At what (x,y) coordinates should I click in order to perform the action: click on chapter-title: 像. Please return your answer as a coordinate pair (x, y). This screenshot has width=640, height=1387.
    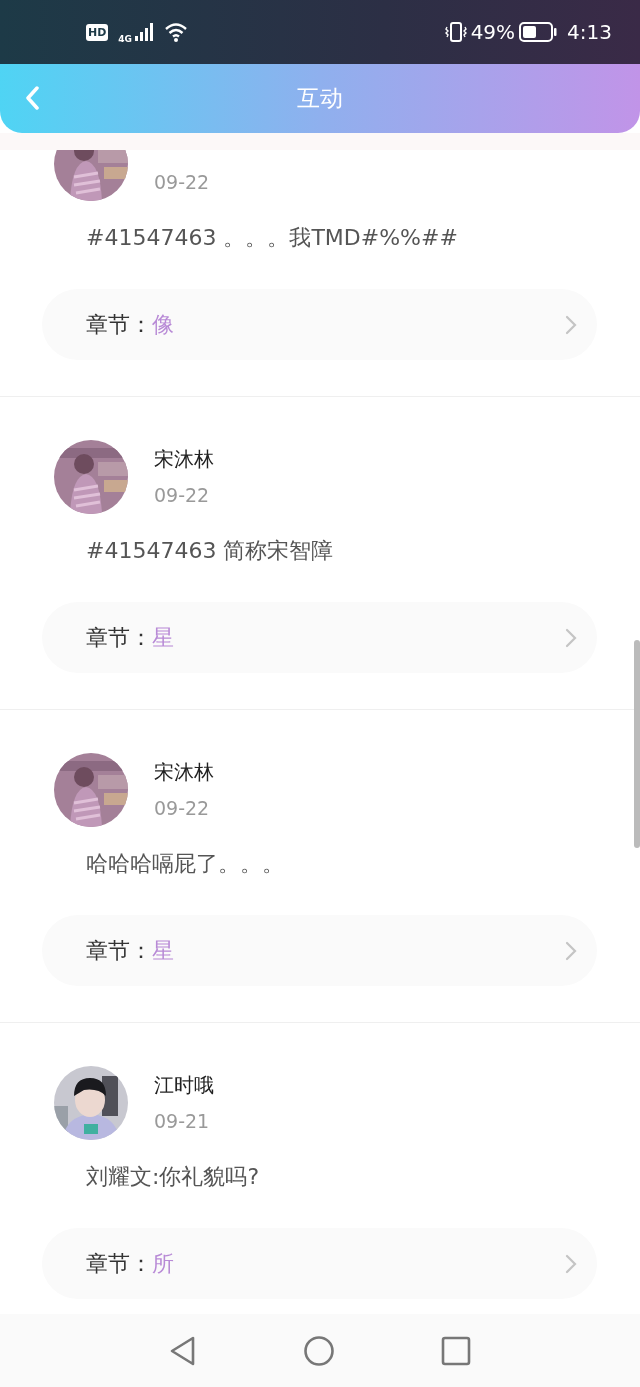
    Looking at the image, I should click on (163, 324).